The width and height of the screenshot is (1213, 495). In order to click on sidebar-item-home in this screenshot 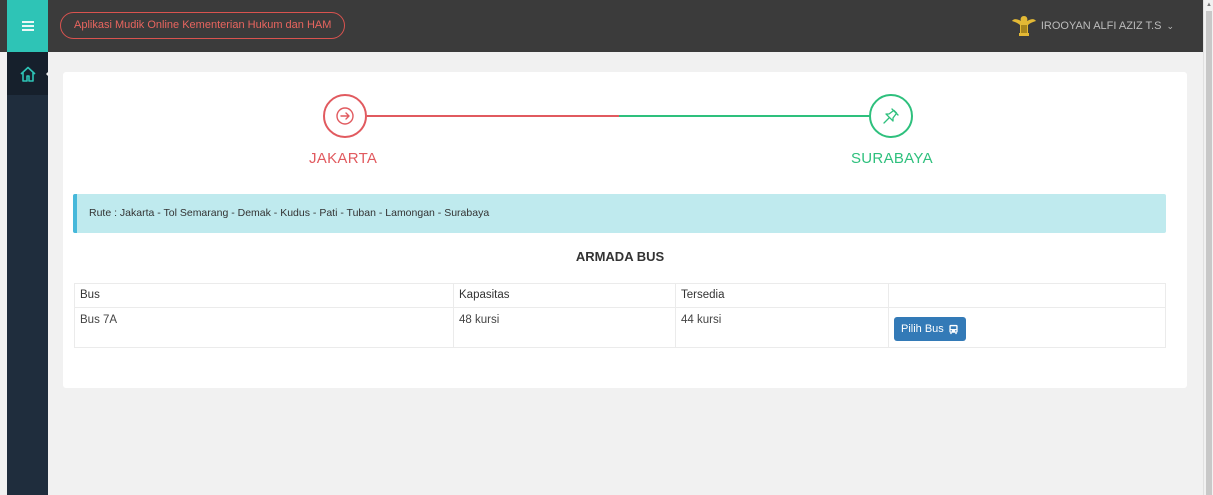, I will do `click(27, 73)`.